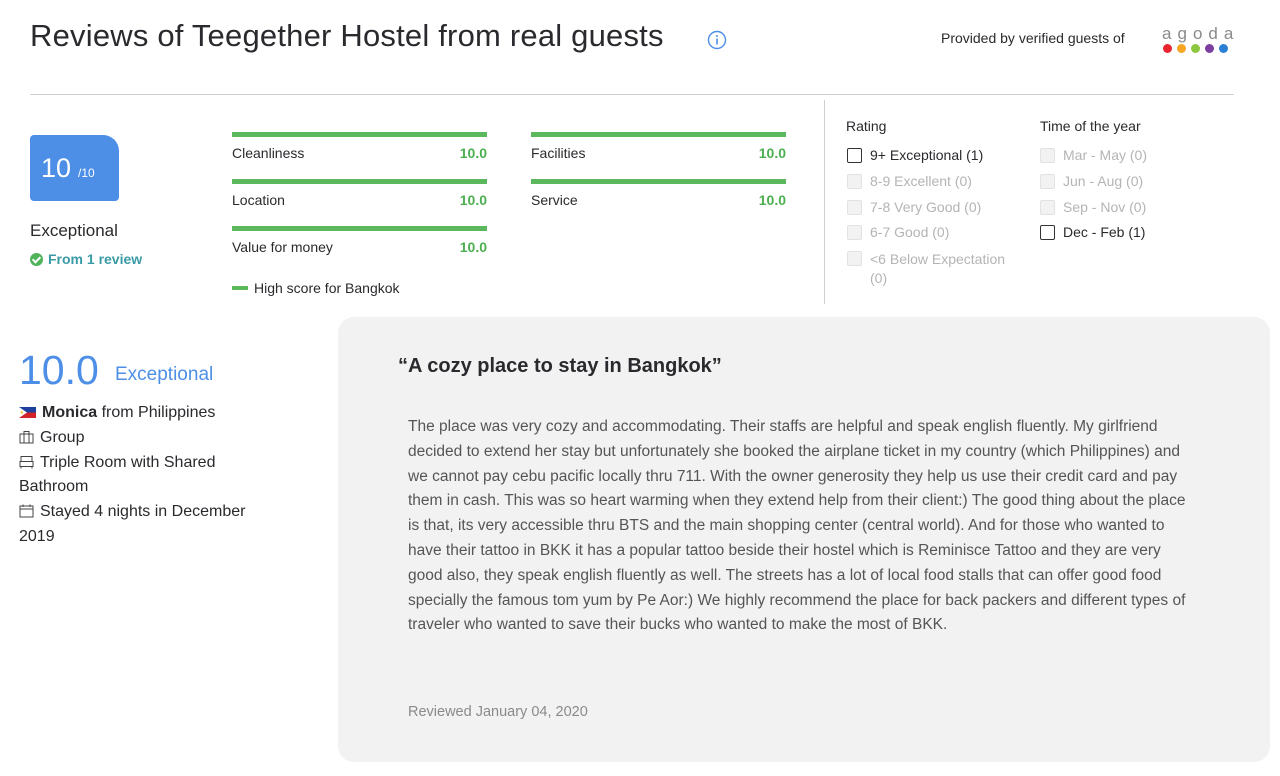  Describe the element at coordinates (717, 40) in the screenshot. I see `info-icon` at that location.